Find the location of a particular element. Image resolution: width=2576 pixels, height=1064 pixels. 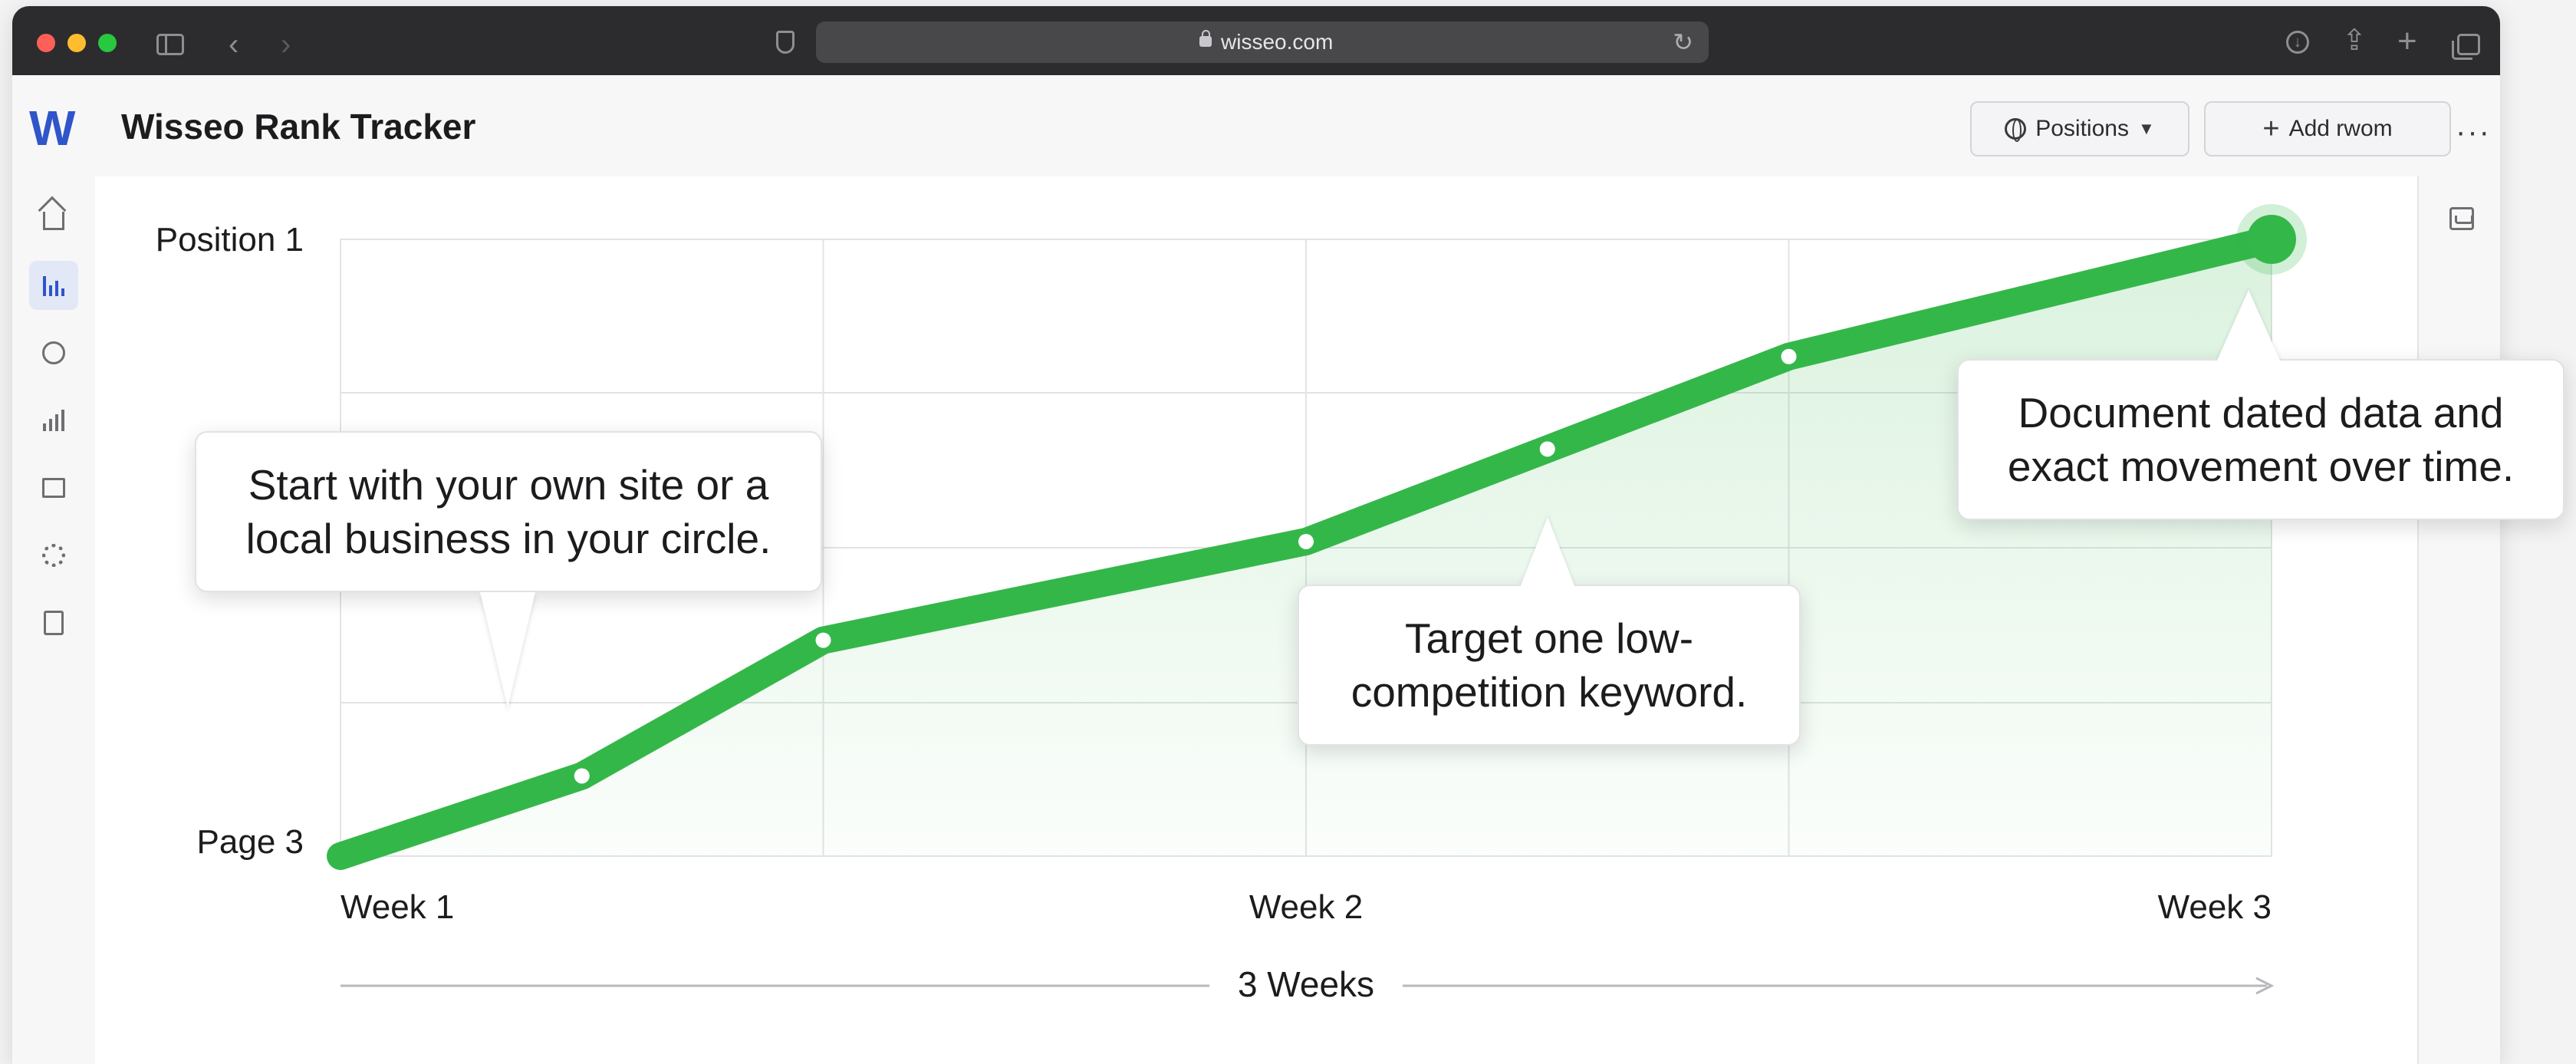

callout-target-keyword-text: Target one low-competition keyword. is located at coordinates (1549, 665).